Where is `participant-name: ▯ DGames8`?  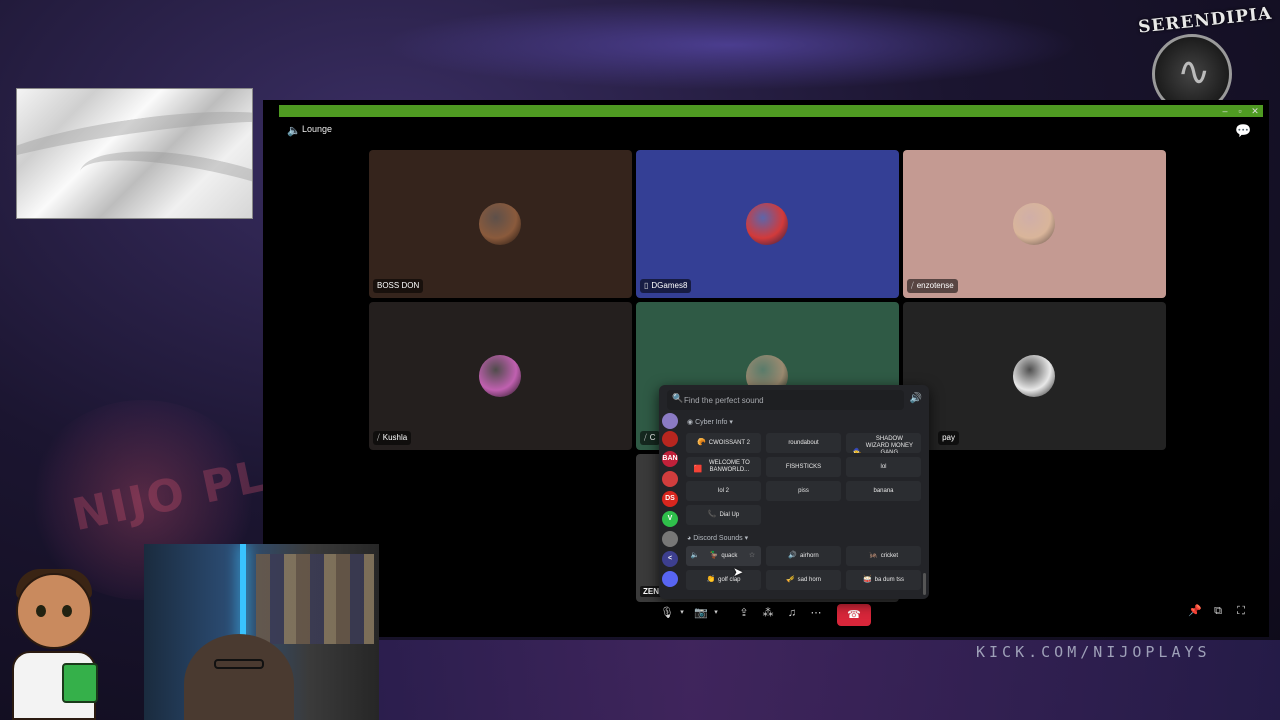
participant-name: ▯ DGames8 is located at coordinates (666, 286).